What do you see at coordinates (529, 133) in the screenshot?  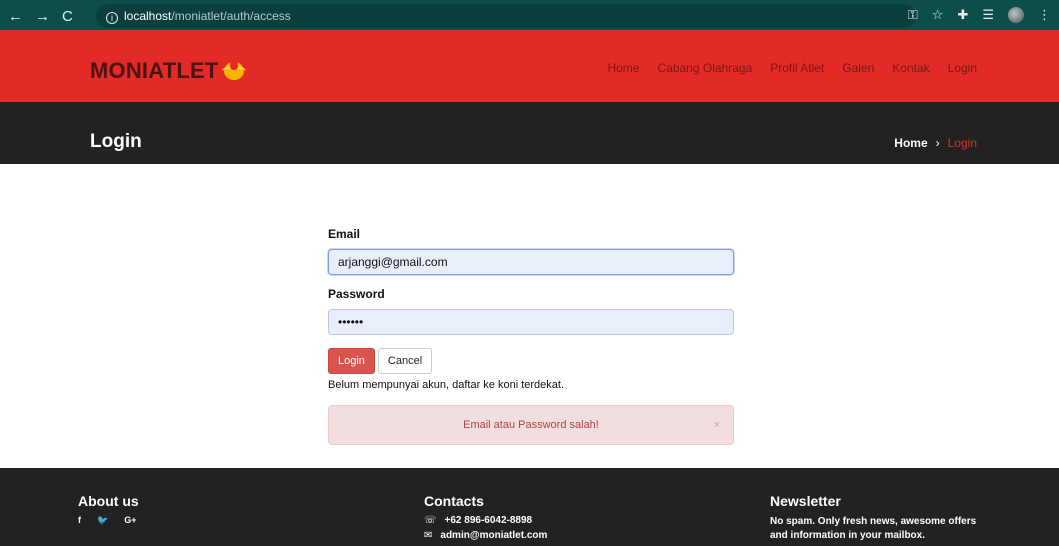 I see `page-title-bar` at bounding box center [529, 133].